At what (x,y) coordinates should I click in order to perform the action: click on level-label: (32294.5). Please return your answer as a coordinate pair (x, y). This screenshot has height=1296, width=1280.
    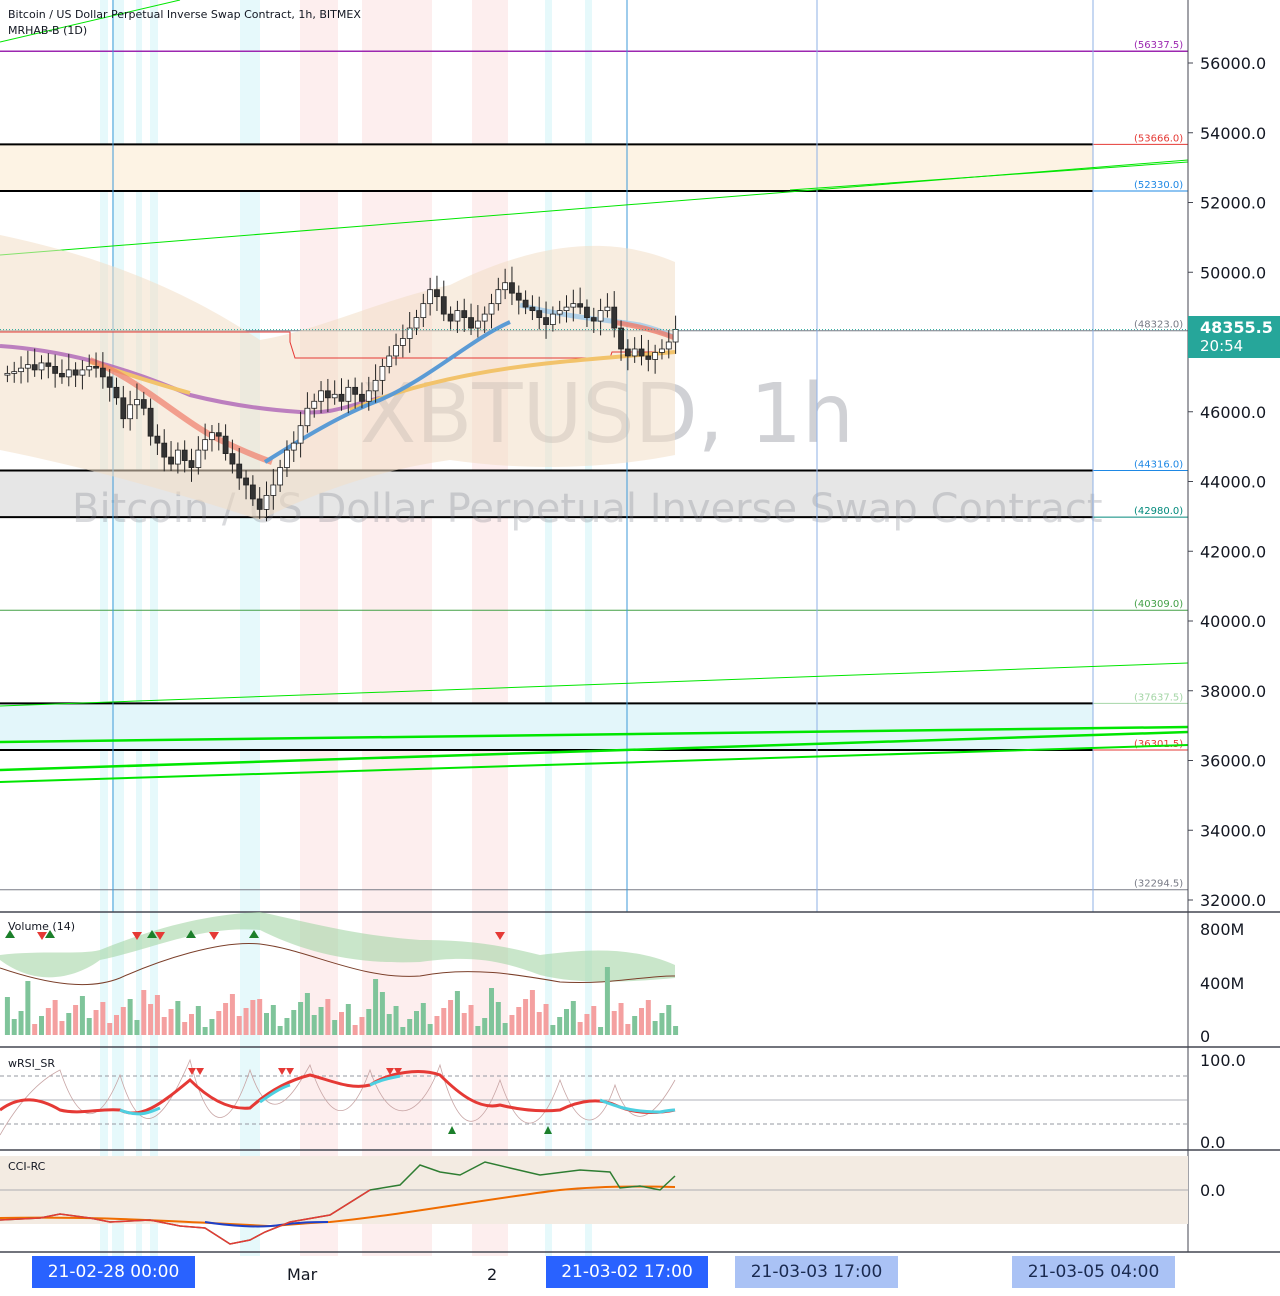
    Looking at the image, I should click on (1158, 884).